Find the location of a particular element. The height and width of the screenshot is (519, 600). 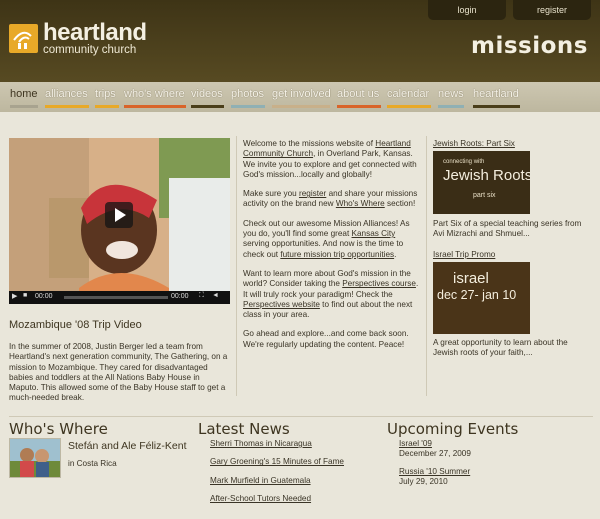

section-divider is located at coordinates (301, 416).